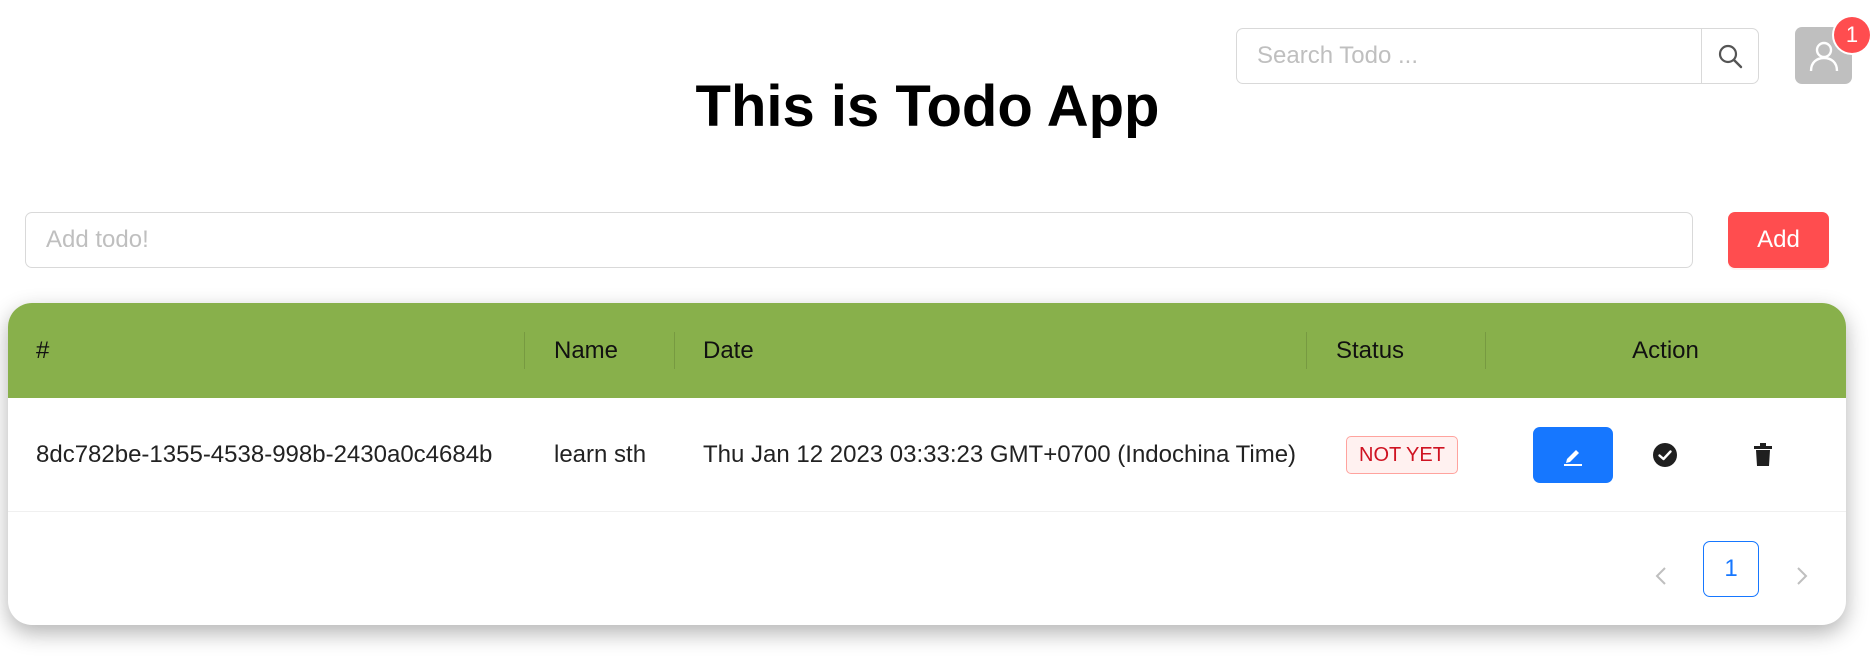 The image size is (1873, 657). What do you see at coordinates (859, 240) in the screenshot?
I see `add-todo-input` at bounding box center [859, 240].